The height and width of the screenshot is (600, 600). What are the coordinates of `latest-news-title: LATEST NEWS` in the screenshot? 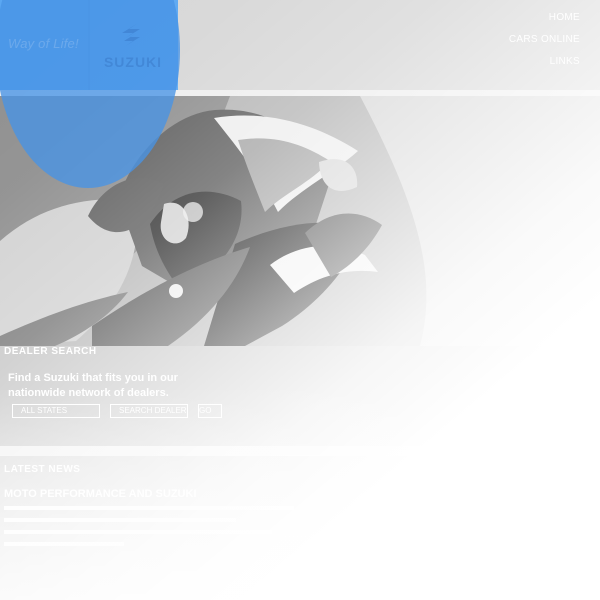 It's located at (42, 469).